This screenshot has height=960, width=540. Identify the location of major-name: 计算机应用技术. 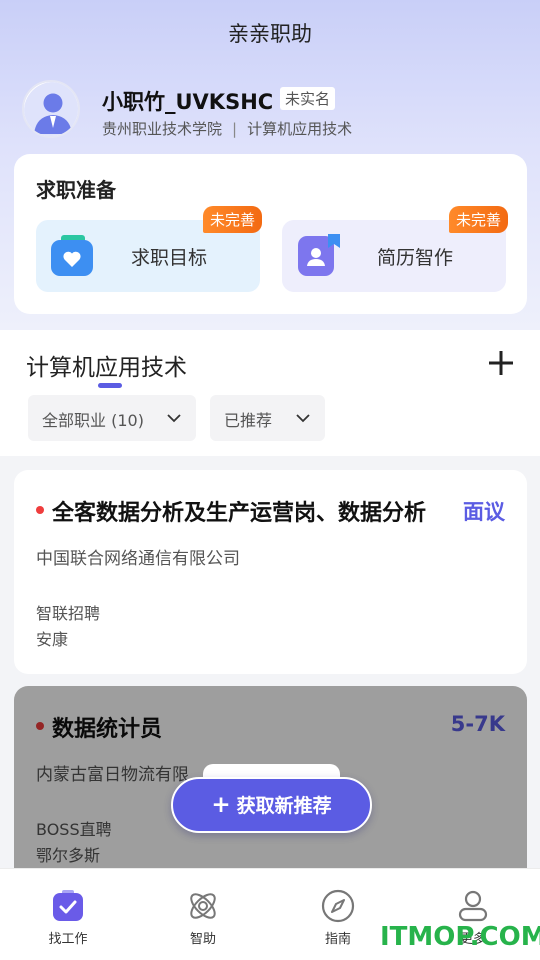
(300, 129).